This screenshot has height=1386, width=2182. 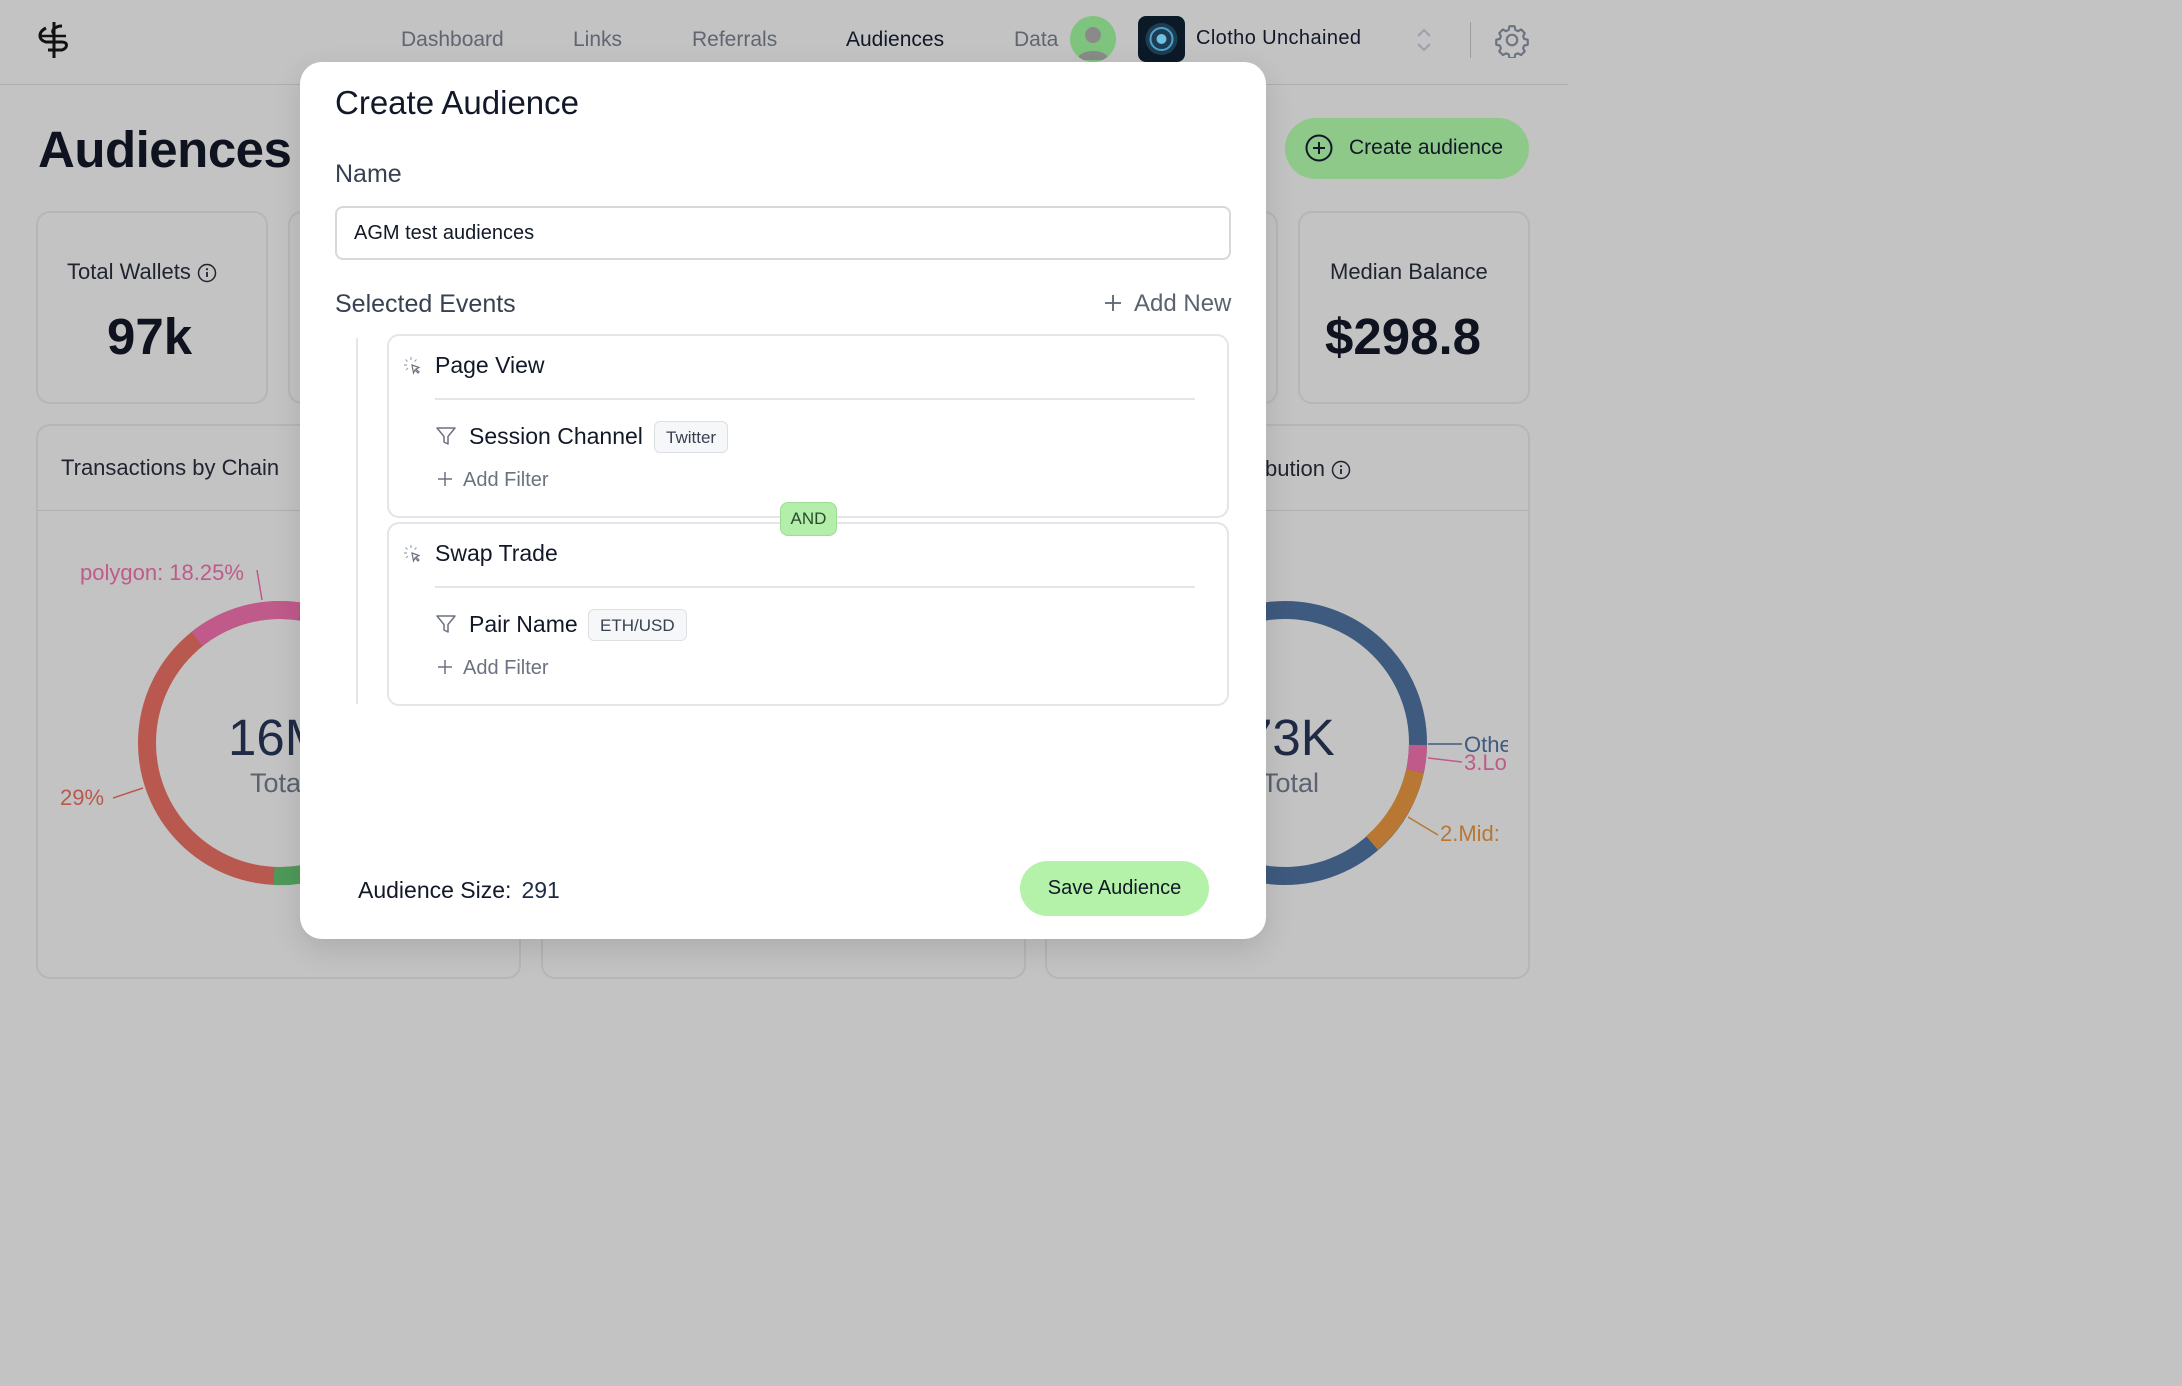 What do you see at coordinates (1295, 468) in the screenshot?
I see `chart-title-distribution: bution` at bounding box center [1295, 468].